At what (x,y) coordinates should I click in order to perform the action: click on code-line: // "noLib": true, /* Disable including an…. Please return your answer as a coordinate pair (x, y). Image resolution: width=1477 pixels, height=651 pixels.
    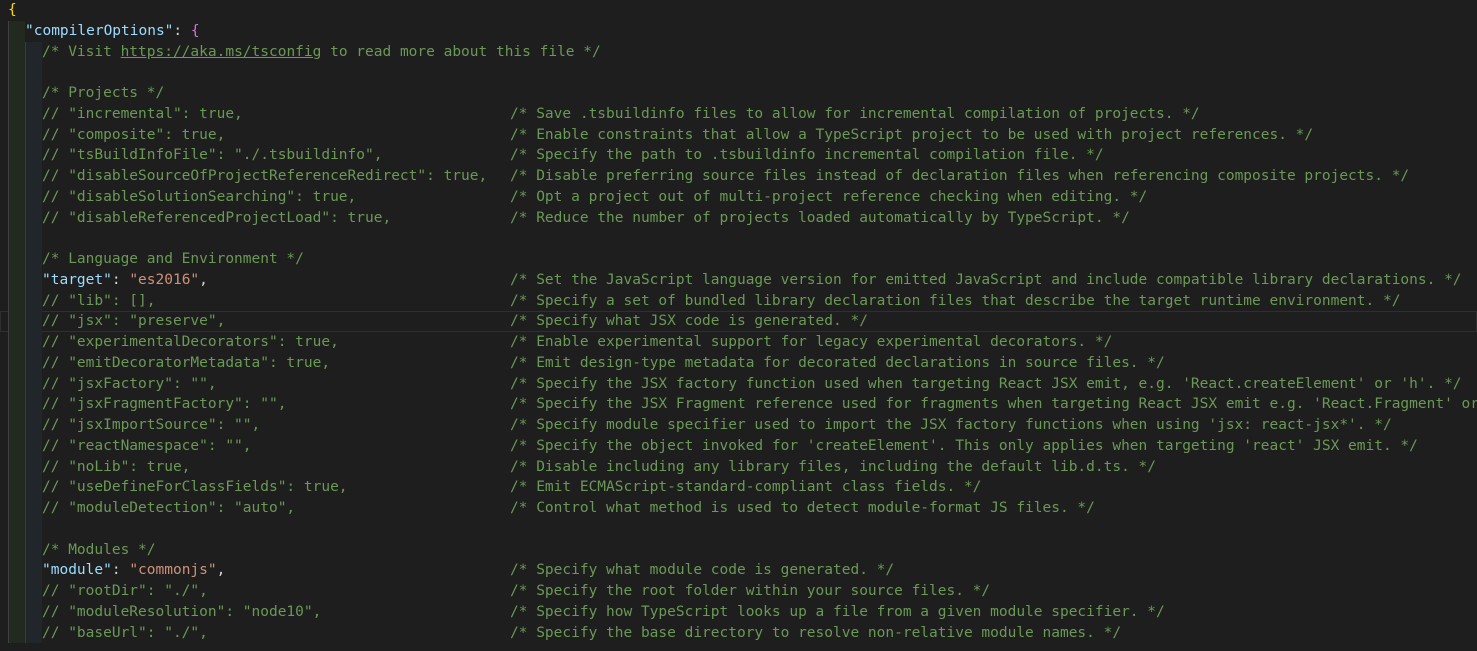
    Looking at the image, I should click on (738, 467).